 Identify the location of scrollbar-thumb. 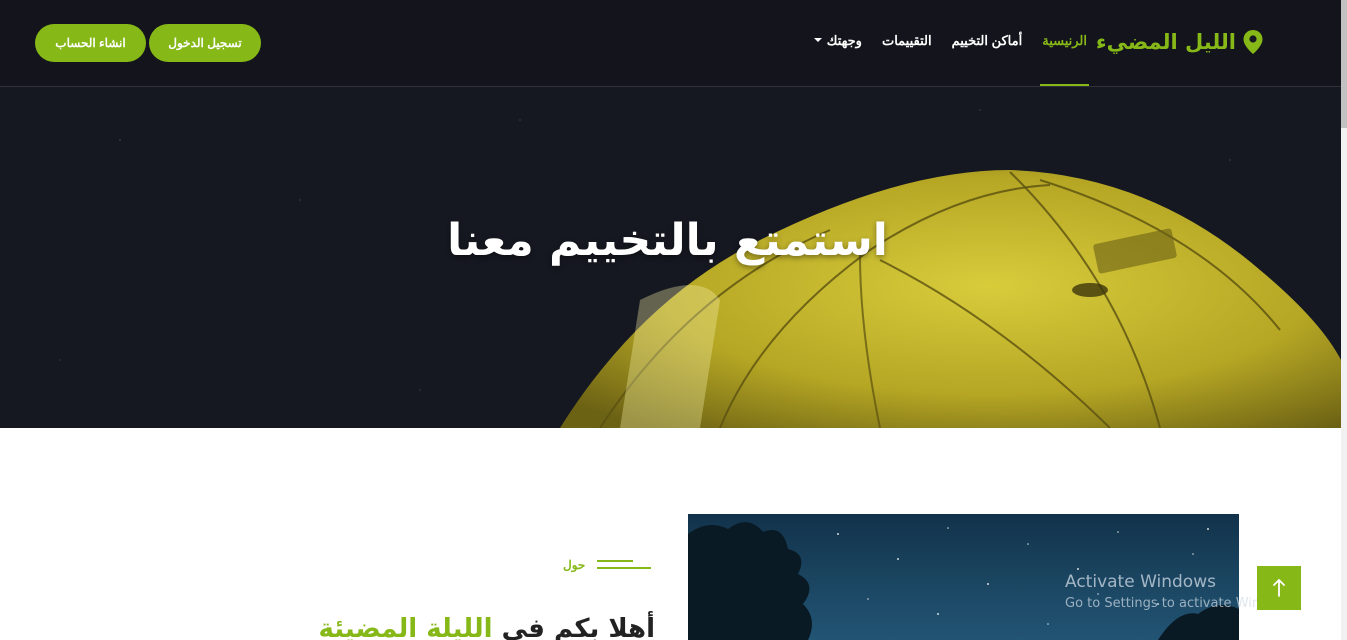
(1344, 64).